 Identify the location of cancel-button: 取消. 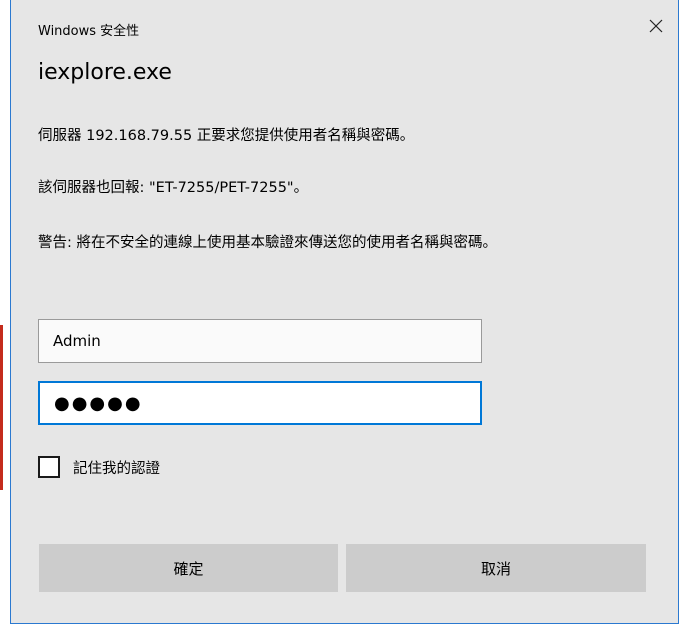
(496, 568).